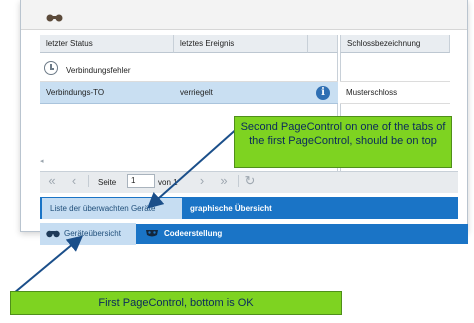 This screenshot has height=323, width=474. What do you see at coordinates (241, 44) in the screenshot?
I see `column-header-last-event: letztes Ereignis` at bounding box center [241, 44].